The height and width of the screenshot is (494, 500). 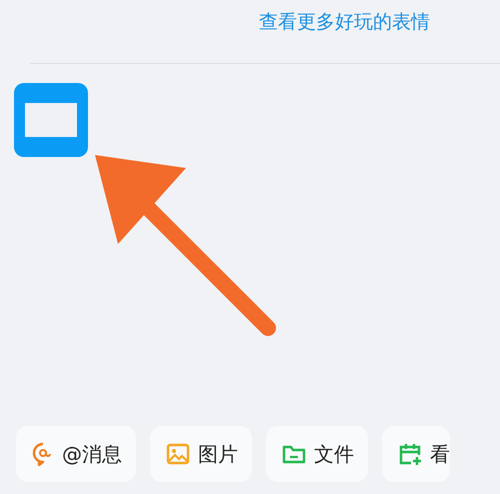 What do you see at coordinates (294, 454) in the screenshot?
I see `folder-icon` at bounding box center [294, 454].